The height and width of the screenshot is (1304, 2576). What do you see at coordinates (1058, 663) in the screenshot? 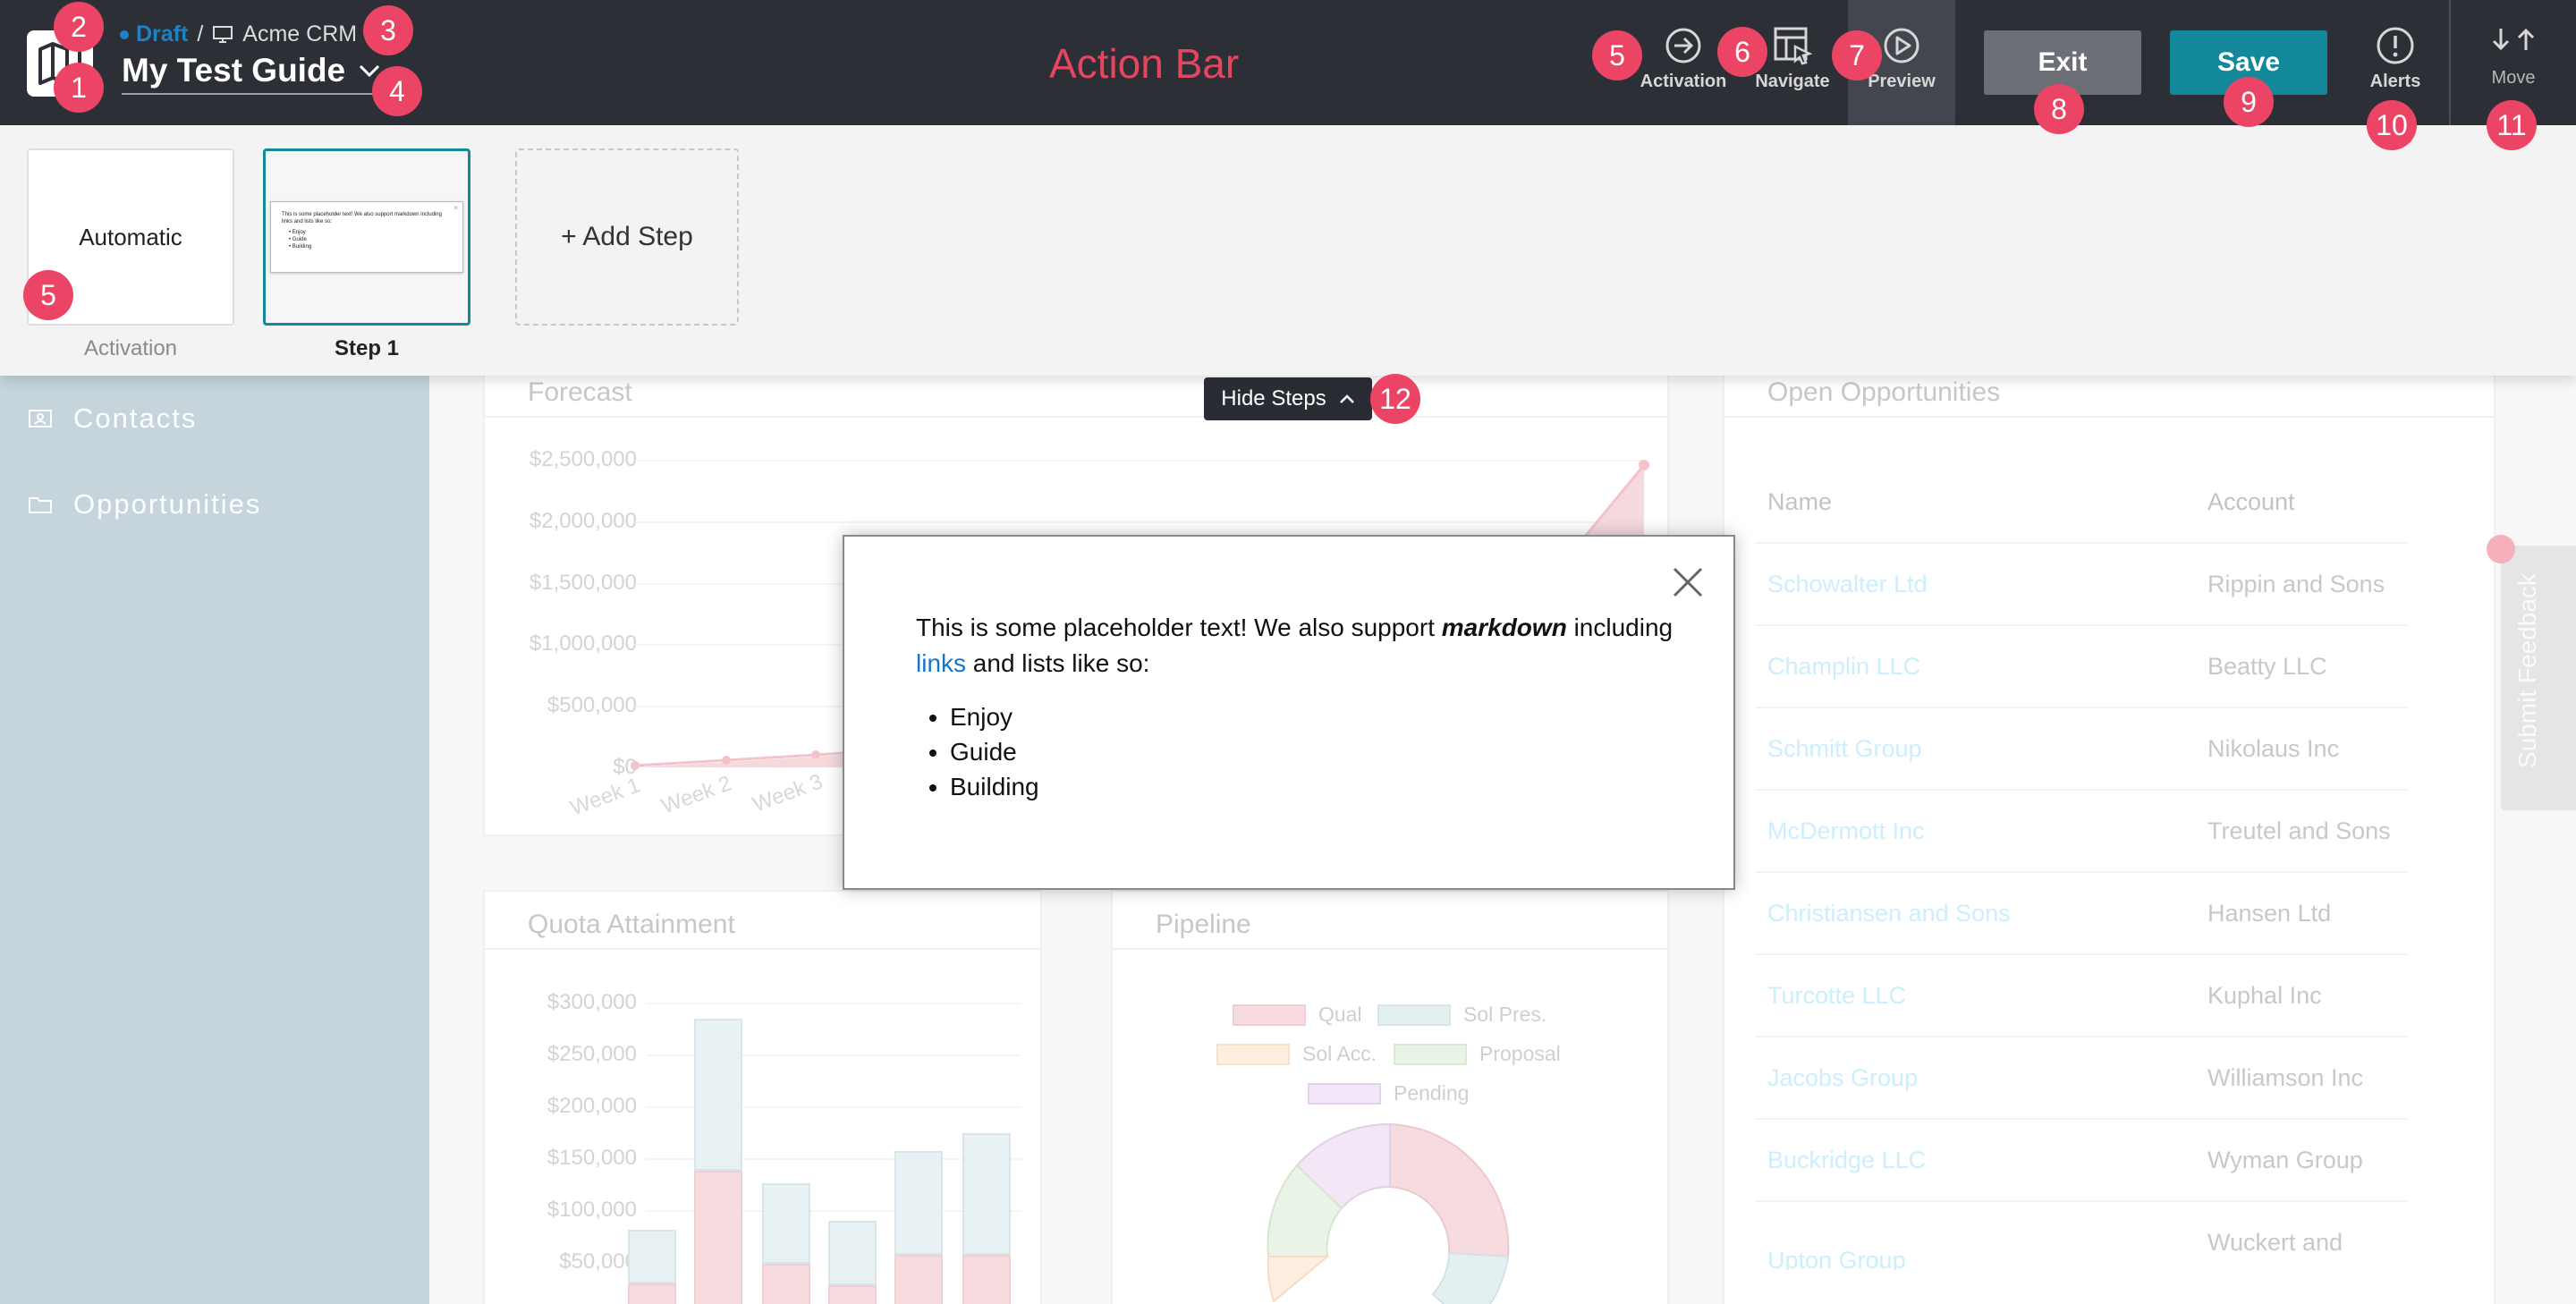
I see `modal-text: and lists like so:` at bounding box center [1058, 663].